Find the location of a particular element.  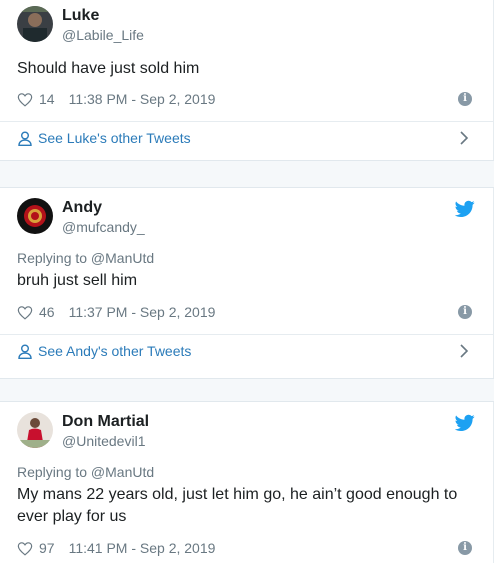

author-handle: @mufcandy_ is located at coordinates (103, 227).